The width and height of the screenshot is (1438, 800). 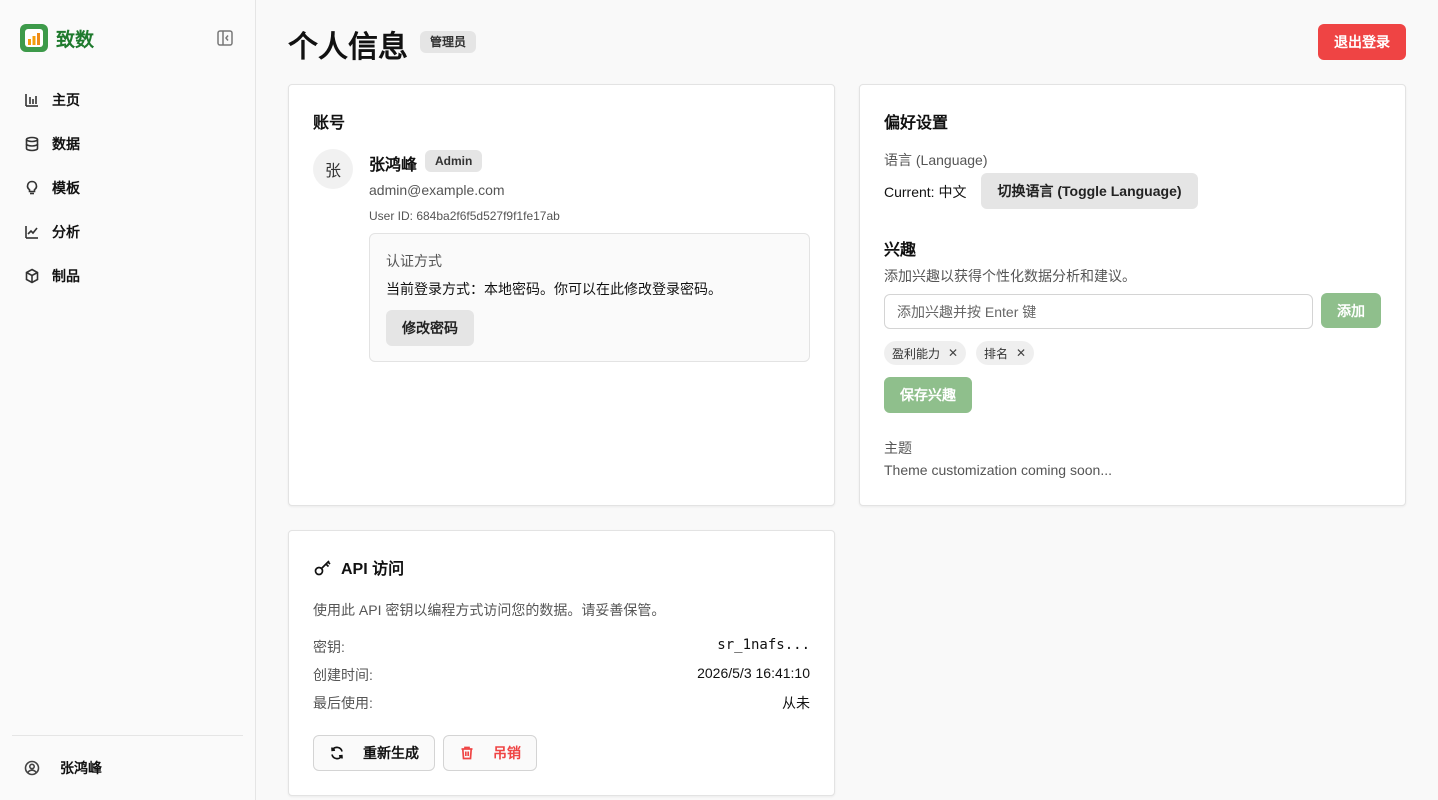 I want to click on key-icon, so click(x=322, y=568).